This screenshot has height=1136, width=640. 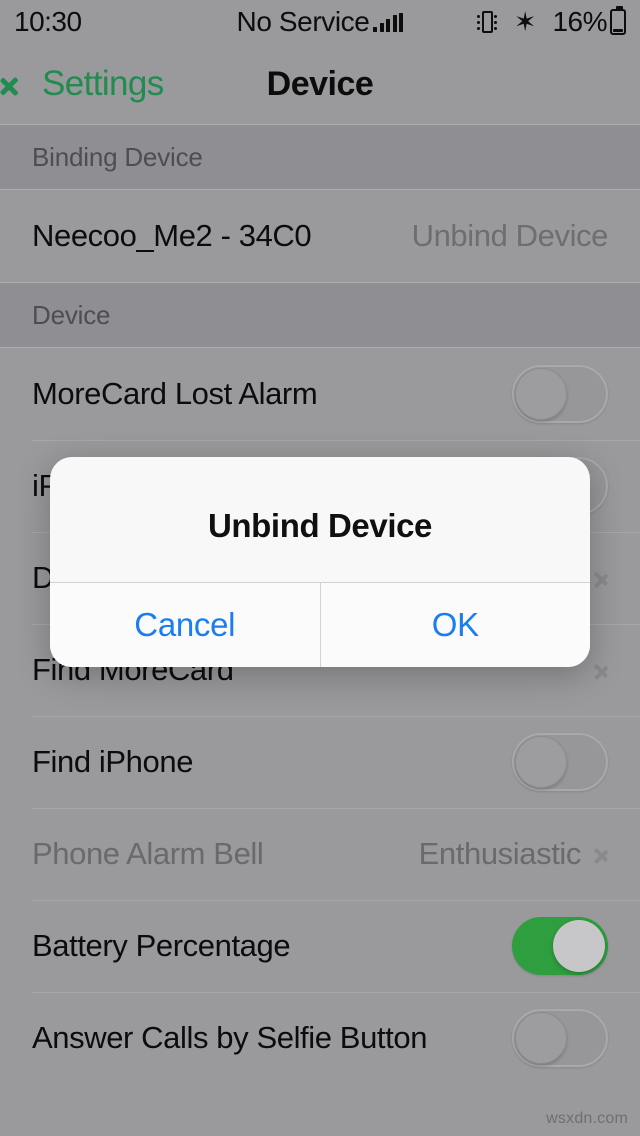 I want to click on bluetooth-icon: ✶, so click(x=525, y=21).